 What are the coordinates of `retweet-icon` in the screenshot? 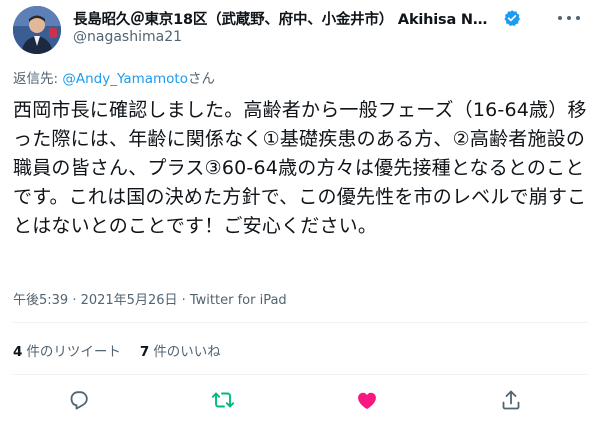 It's located at (223, 400).